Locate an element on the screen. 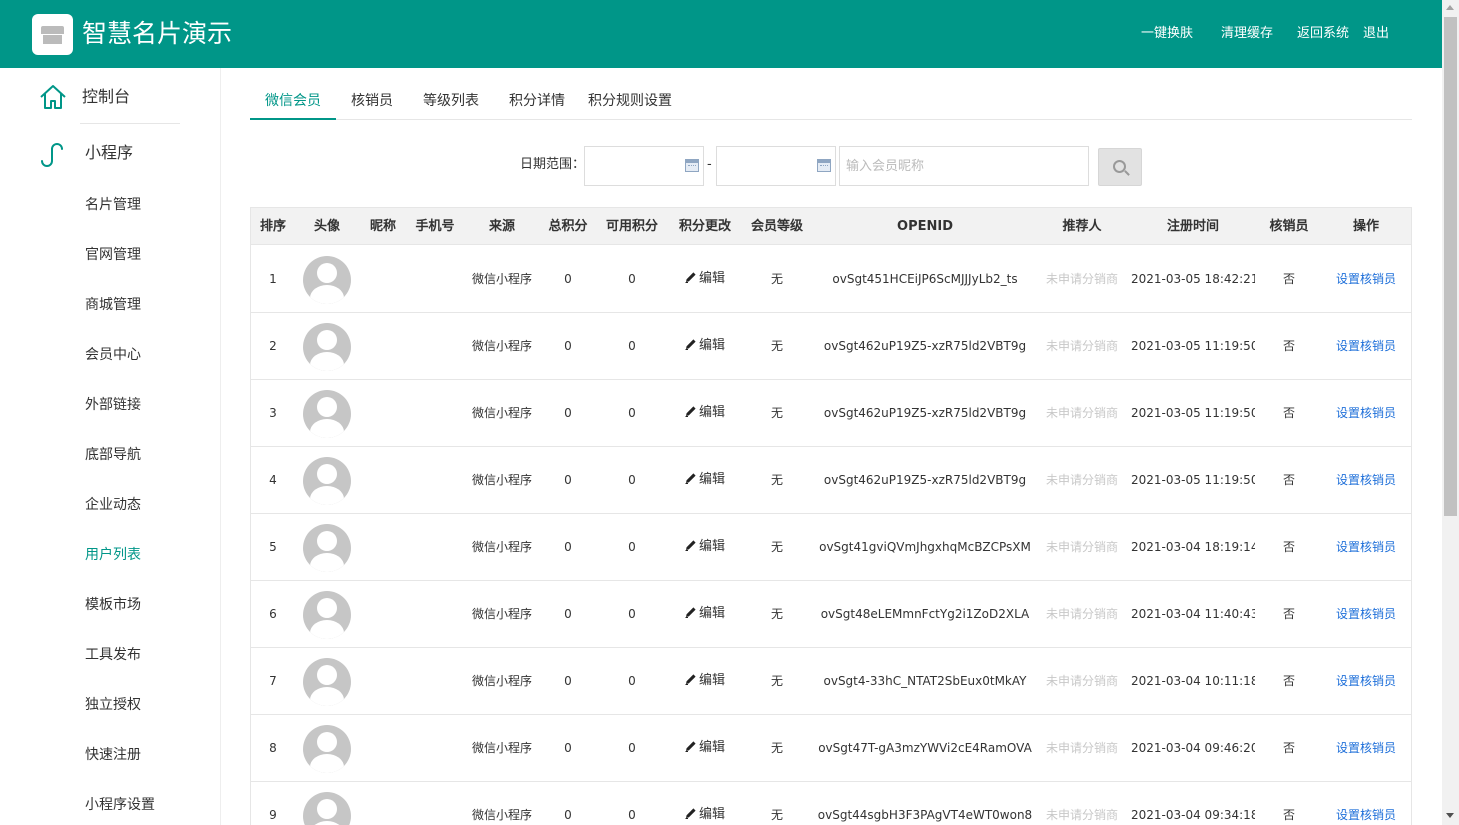 This screenshot has width=1459, height=825. tab-wechat-members: 微信会员 is located at coordinates (293, 102).